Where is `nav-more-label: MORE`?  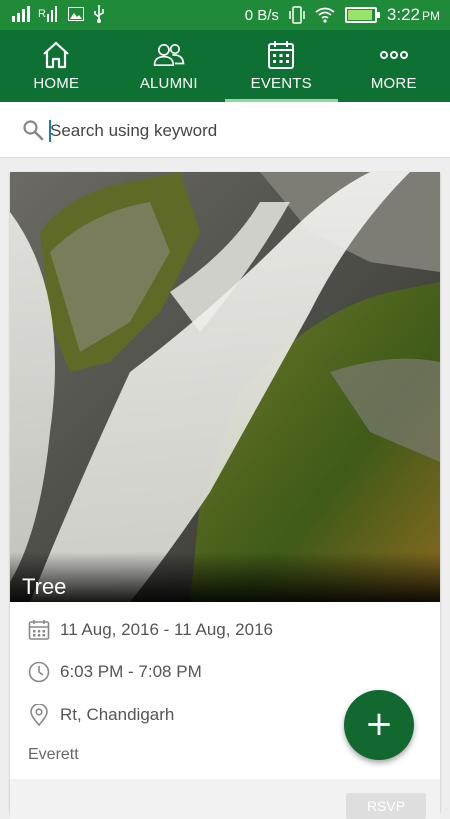 nav-more-label: MORE is located at coordinates (394, 83).